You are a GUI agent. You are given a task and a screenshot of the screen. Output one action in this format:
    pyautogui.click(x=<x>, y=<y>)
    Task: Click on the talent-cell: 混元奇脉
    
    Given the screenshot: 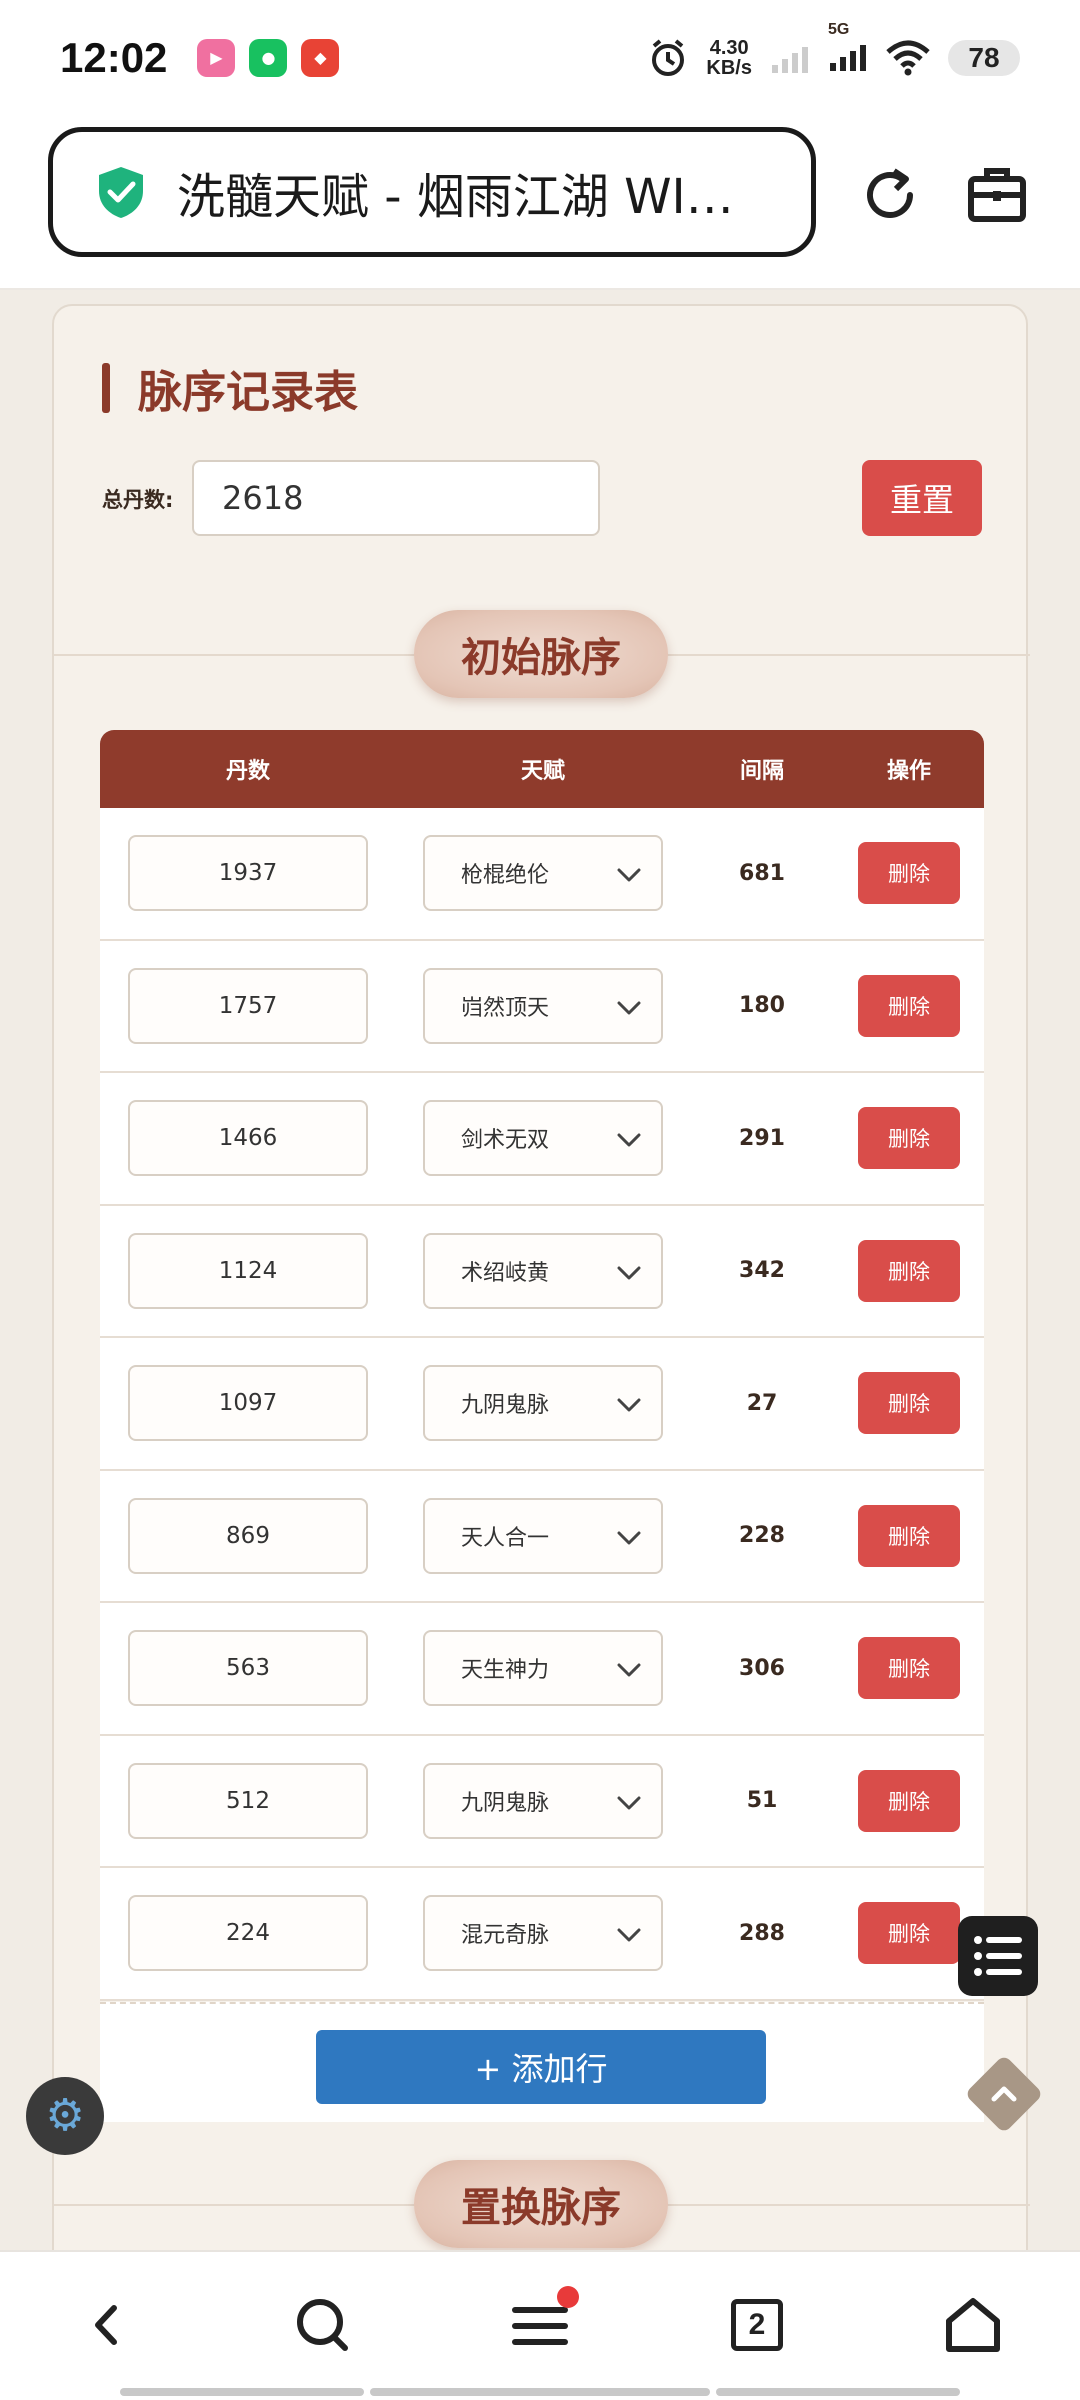 What is the action you would take?
    pyautogui.click(x=543, y=1933)
    